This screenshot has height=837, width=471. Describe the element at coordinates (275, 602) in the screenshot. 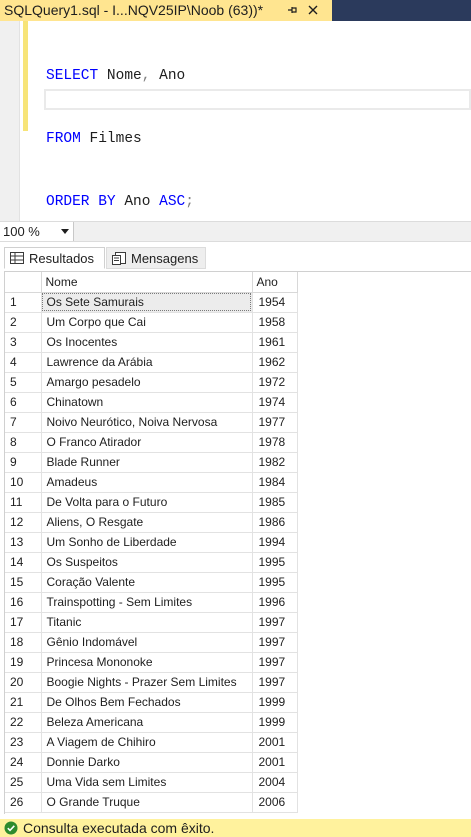

I see `ano-cell: 1996` at that location.